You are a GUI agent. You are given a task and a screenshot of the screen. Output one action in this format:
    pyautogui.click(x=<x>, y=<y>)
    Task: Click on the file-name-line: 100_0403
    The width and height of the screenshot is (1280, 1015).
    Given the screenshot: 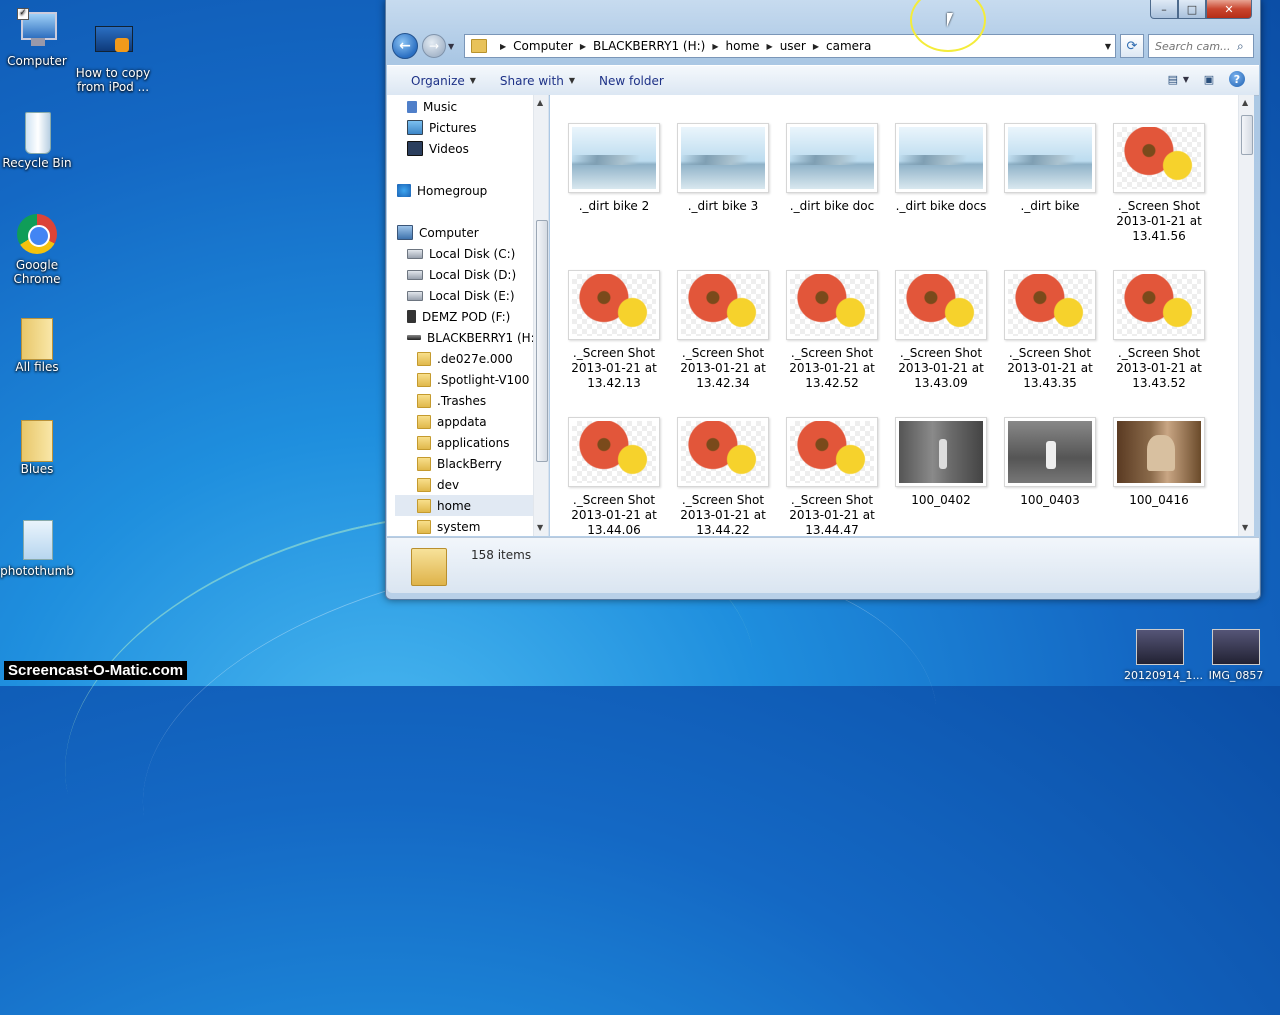 What is the action you would take?
    pyautogui.click(x=1050, y=500)
    